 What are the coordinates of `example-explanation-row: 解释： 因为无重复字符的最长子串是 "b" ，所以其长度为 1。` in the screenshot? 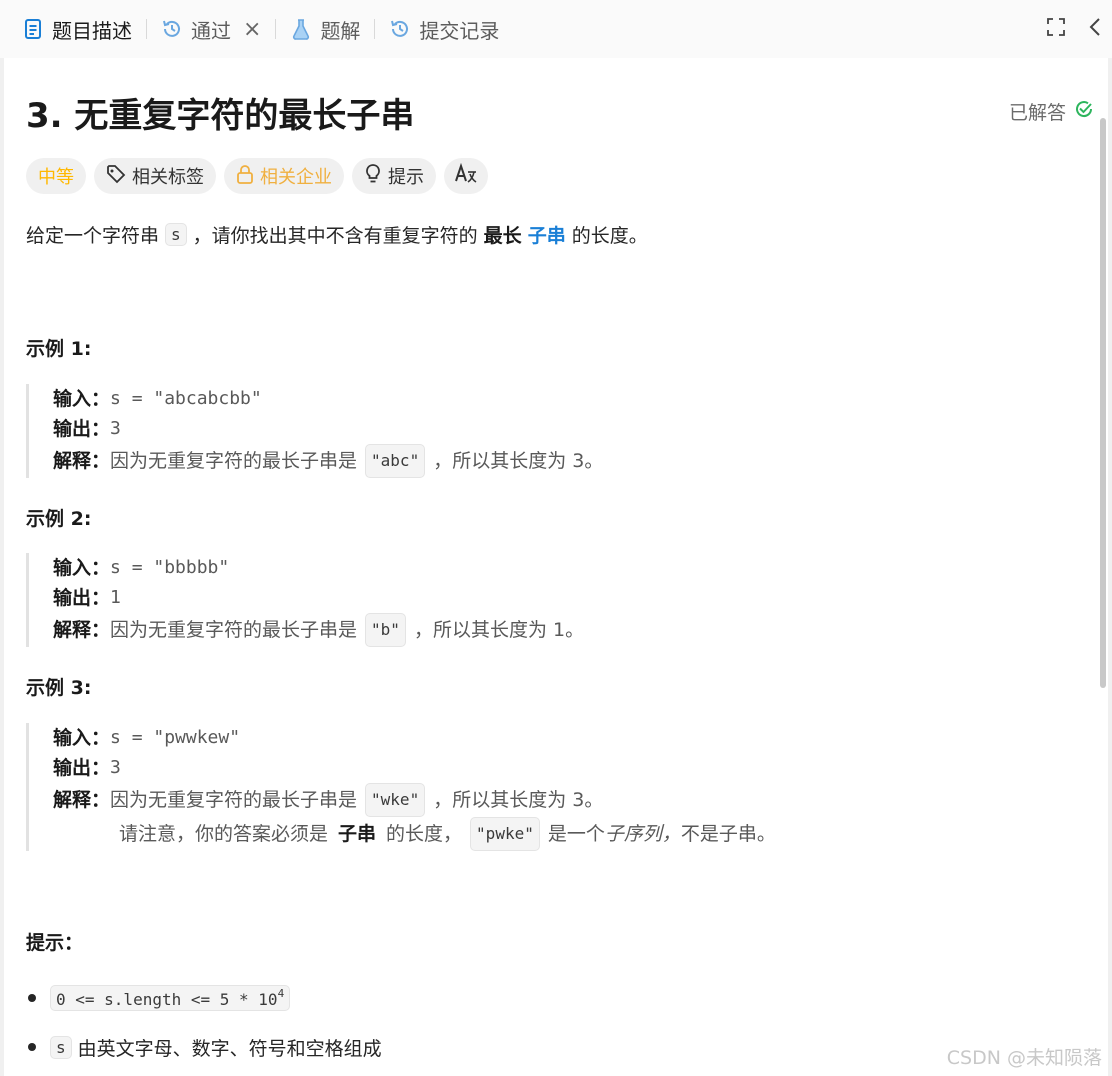 It's located at (318, 630).